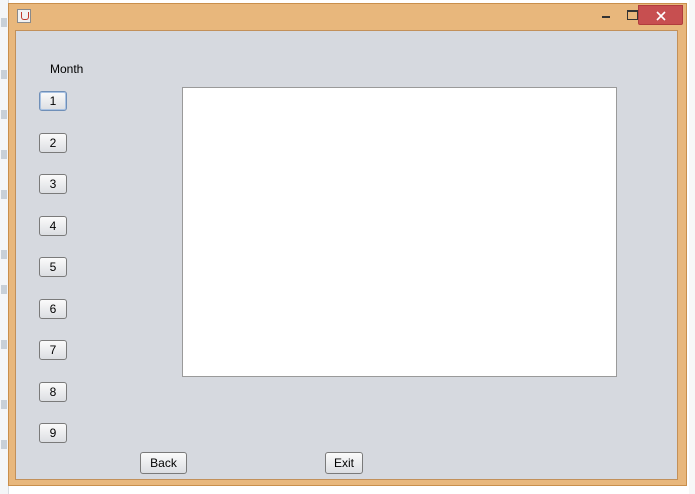 The image size is (695, 494). Describe the element at coordinates (53, 309) in the screenshot. I see `month-button-6: 6` at that location.